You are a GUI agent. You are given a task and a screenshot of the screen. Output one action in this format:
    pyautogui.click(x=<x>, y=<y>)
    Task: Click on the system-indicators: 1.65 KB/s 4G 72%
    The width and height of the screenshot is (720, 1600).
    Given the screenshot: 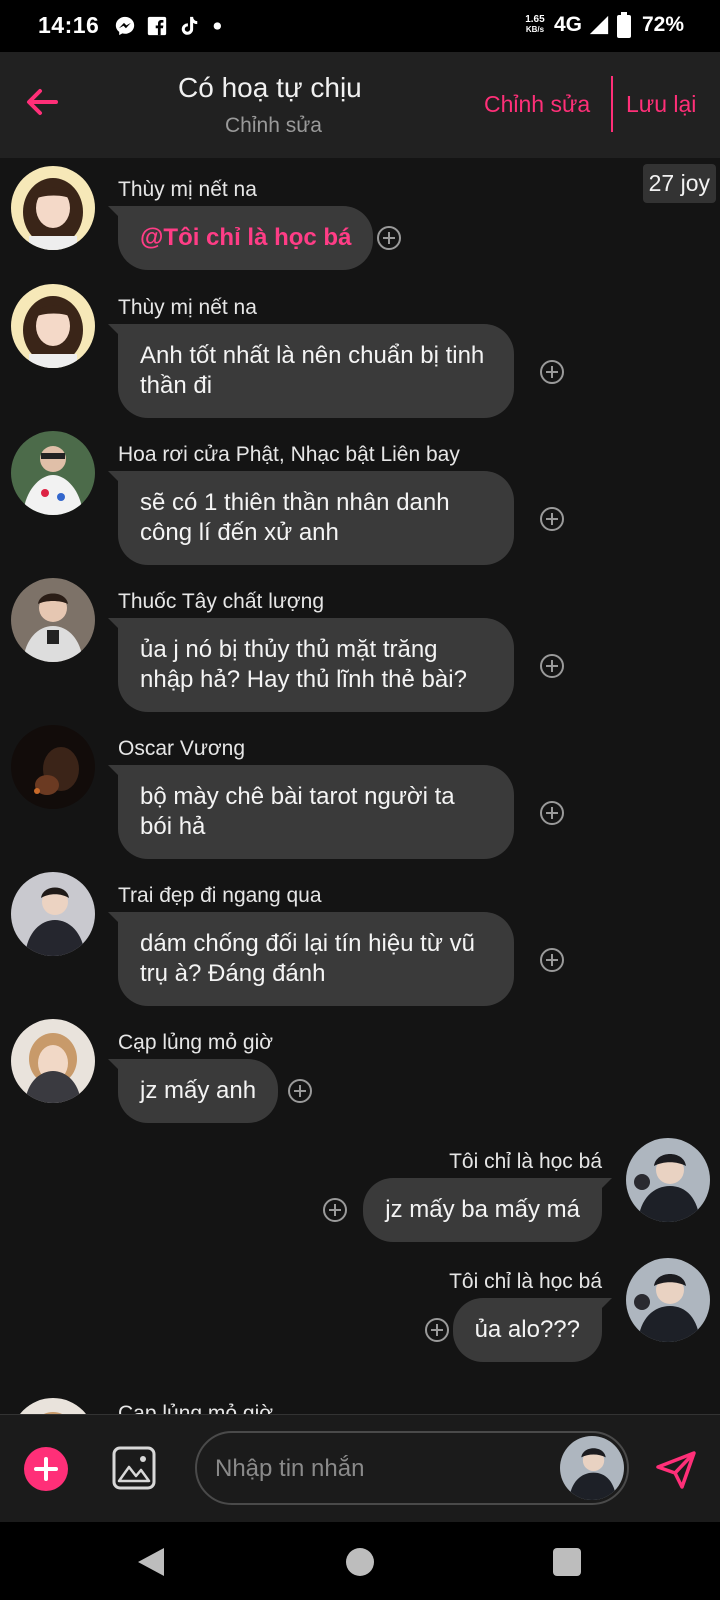 What is the action you would take?
    pyautogui.click(x=603, y=25)
    